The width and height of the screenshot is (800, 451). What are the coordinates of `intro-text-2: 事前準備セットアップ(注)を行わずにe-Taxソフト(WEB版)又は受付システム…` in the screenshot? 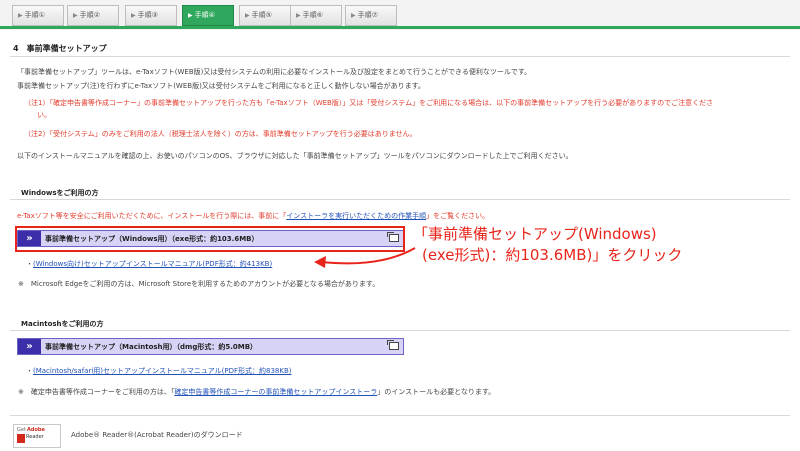 It's located at (221, 86).